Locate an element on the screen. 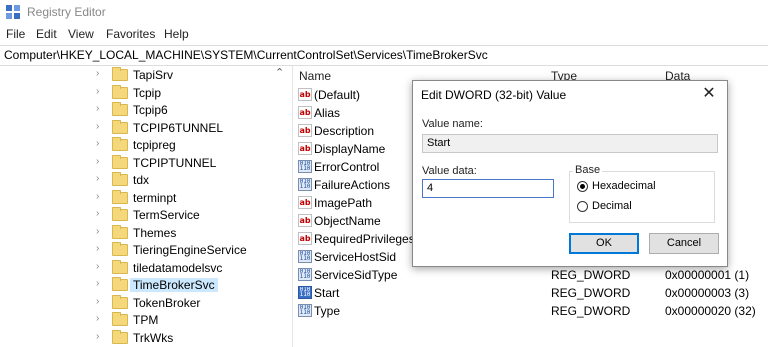  tree-item-label: TermService is located at coordinates (166, 215).